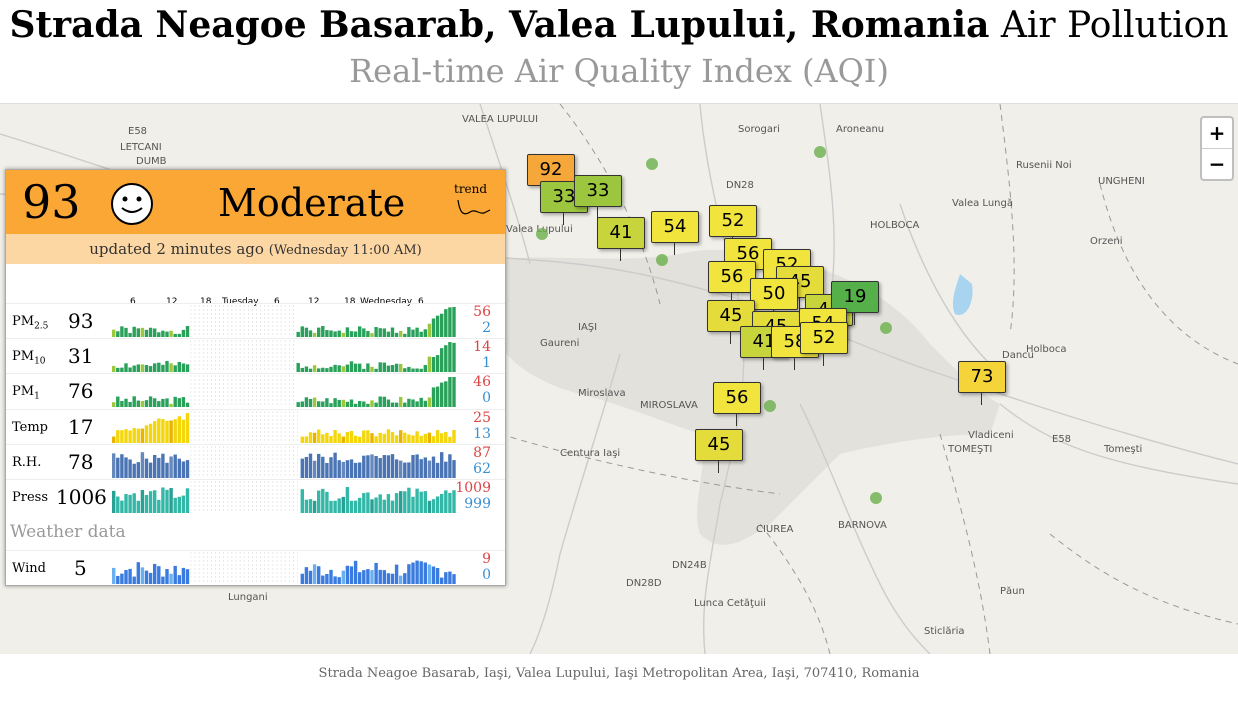 Image resolution: width=1238 pixels, height=705 pixels. What do you see at coordinates (176, 249) in the screenshot?
I see `updated-text: updated 2 minutes ago` at bounding box center [176, 249].